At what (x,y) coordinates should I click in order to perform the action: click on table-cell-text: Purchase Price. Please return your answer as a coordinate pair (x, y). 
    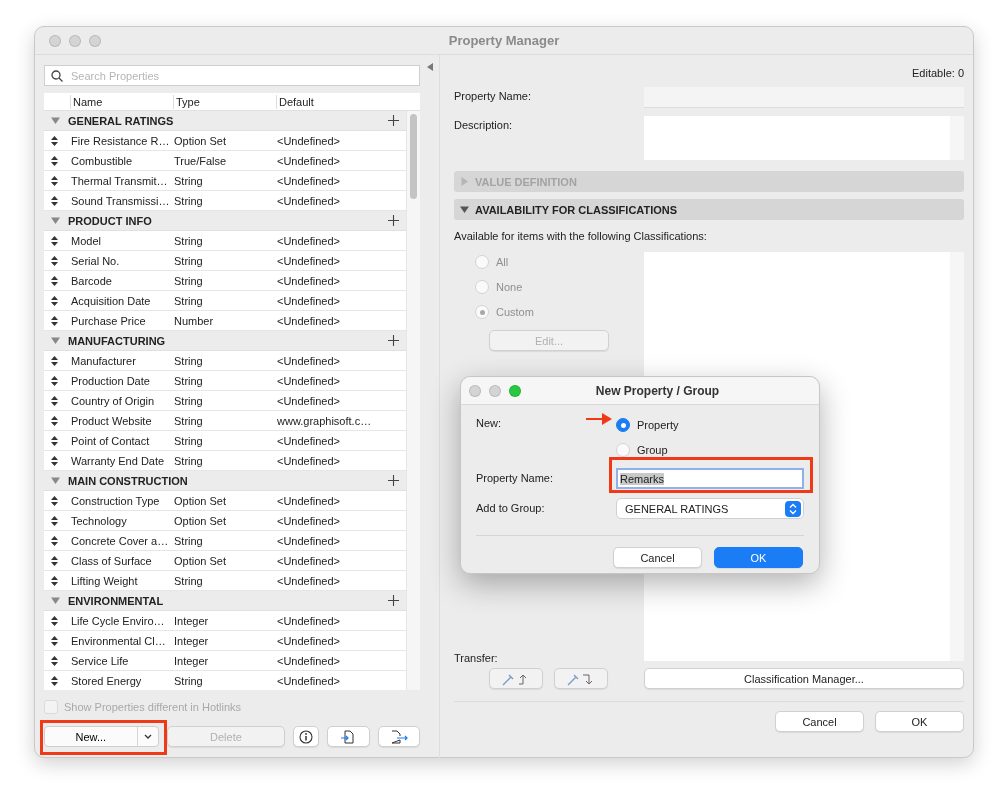
    Looking at the image, I should click on (108, 320).